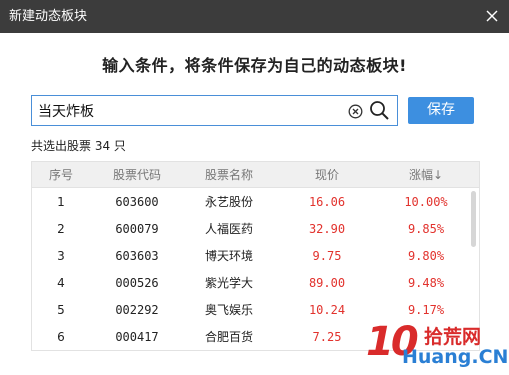  What do you see at coordinates (355, 111) in the screenshot?
I see `clear-icon` at bounding box center [355, 111].